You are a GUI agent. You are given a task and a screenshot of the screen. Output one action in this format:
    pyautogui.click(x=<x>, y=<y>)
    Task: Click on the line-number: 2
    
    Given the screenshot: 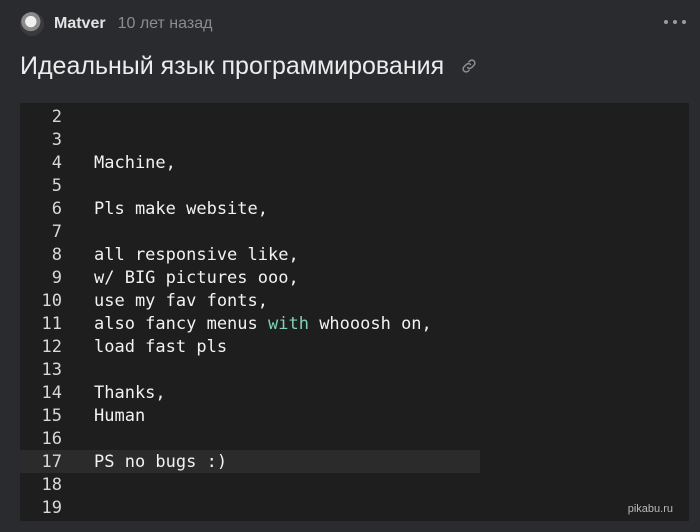 What is the action you would take?
    pyautogui.click(x=56, y=116)
    